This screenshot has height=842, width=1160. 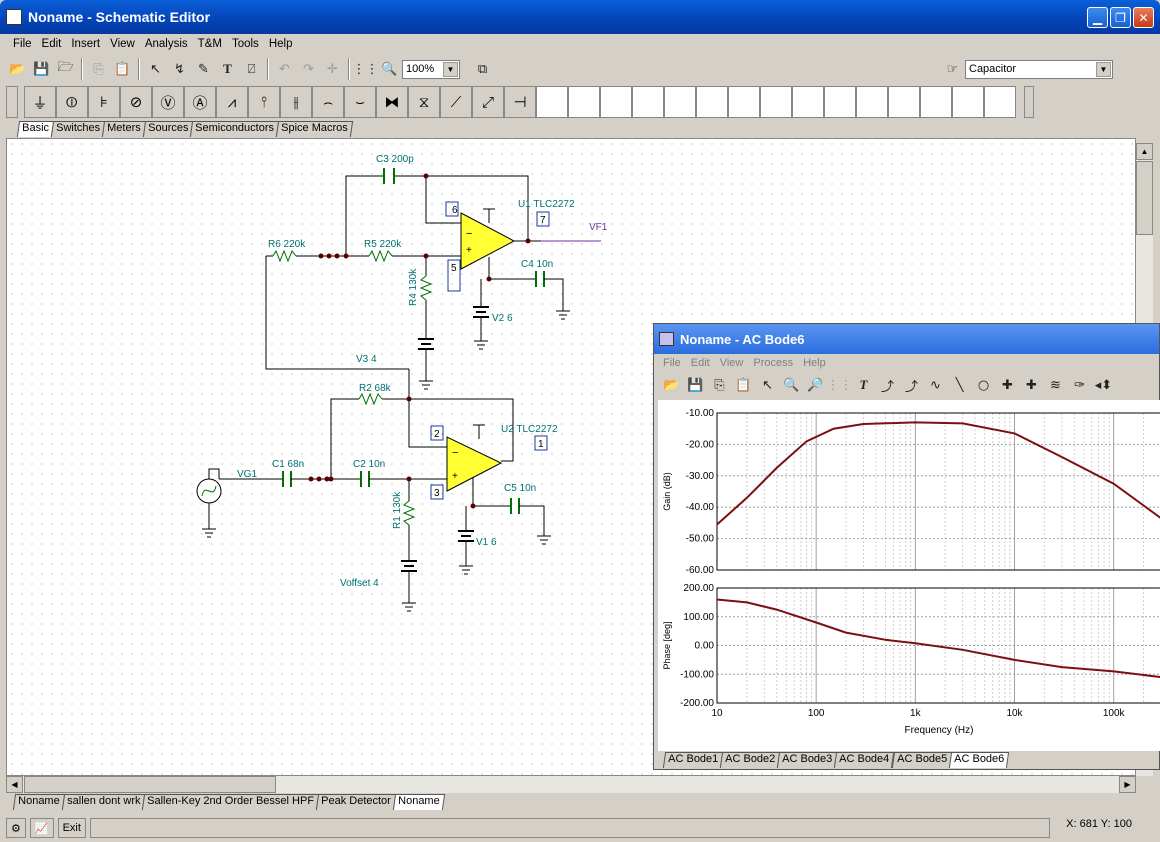 What do you see at coordinates (1120, 17) in the screenshot?
I see `restore-button: ❐` at bounding box center [1120, 17].